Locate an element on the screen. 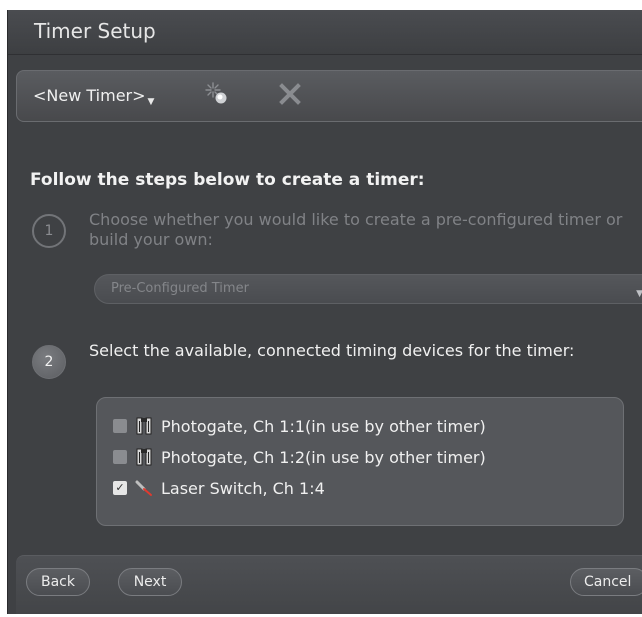 The image size is (642, 617). next-button: Next is located at coordinates (150, 582).